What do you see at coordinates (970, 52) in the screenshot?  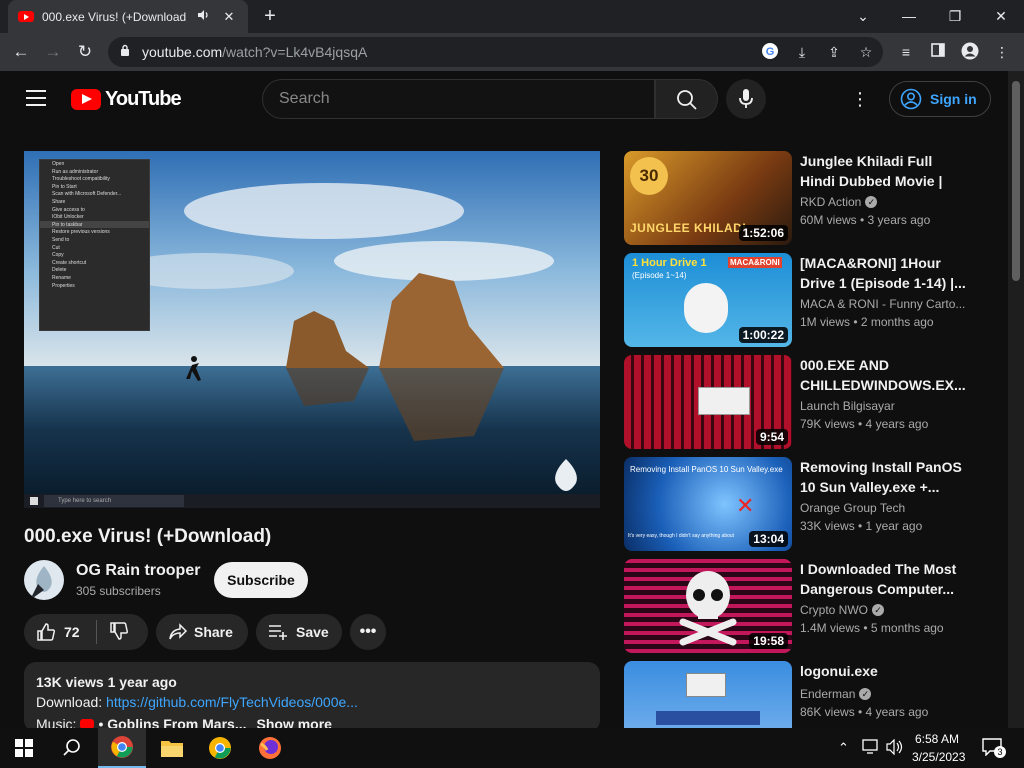 I see `profile-icon` at bounding box center [970, 52].